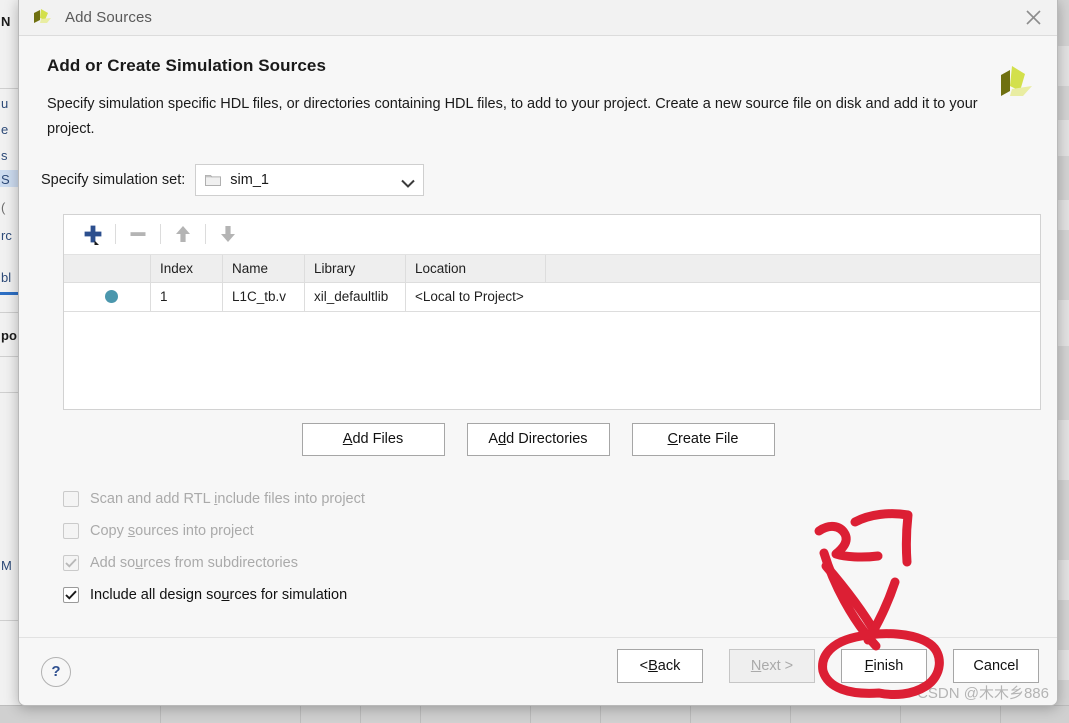 Image resolution: width=1069 pixels, height=723 pixels. What do you see at coordinates (884, 666) in the screenshot?
I see `finish-button: Finish` at bounding box center [884, 666].